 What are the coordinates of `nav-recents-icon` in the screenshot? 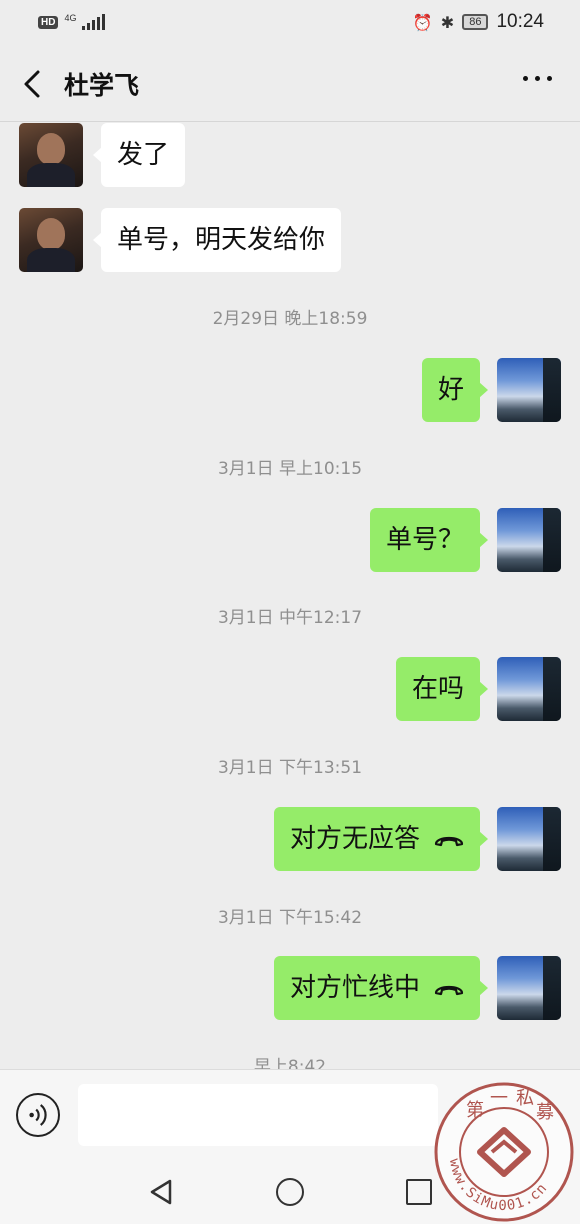 It's located at (419, 1192).